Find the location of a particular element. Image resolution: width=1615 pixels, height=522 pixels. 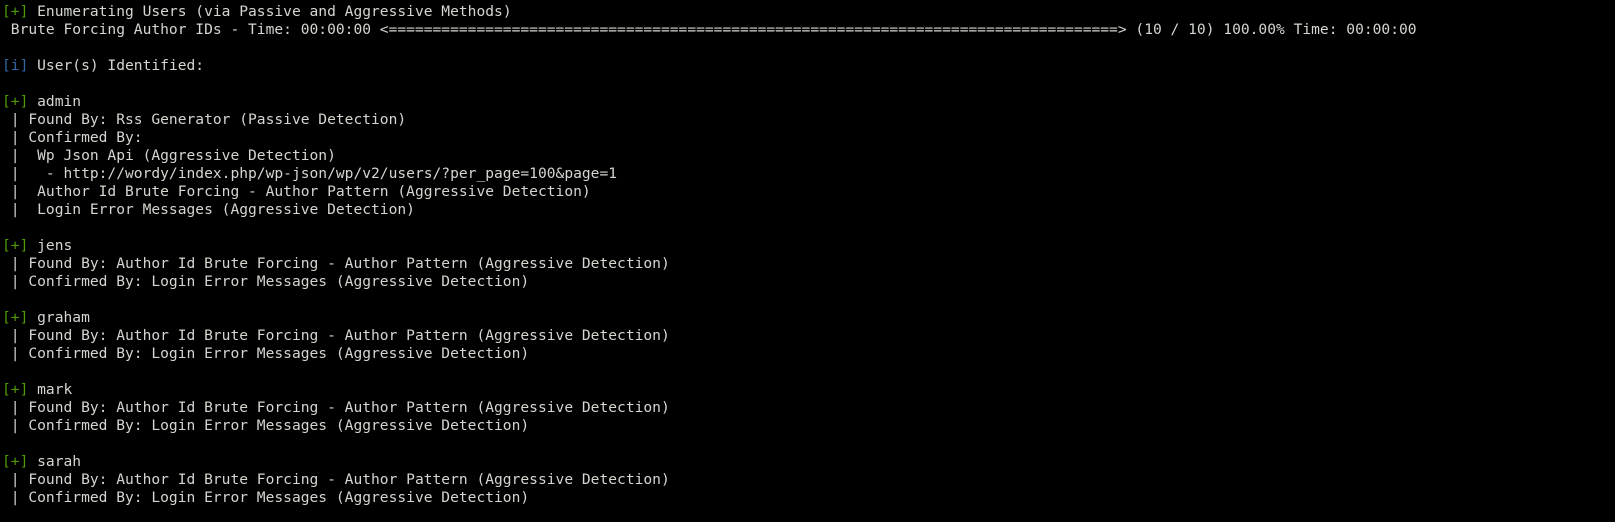

user-header-admin: [+] admin is located at coordinates (808, 102).